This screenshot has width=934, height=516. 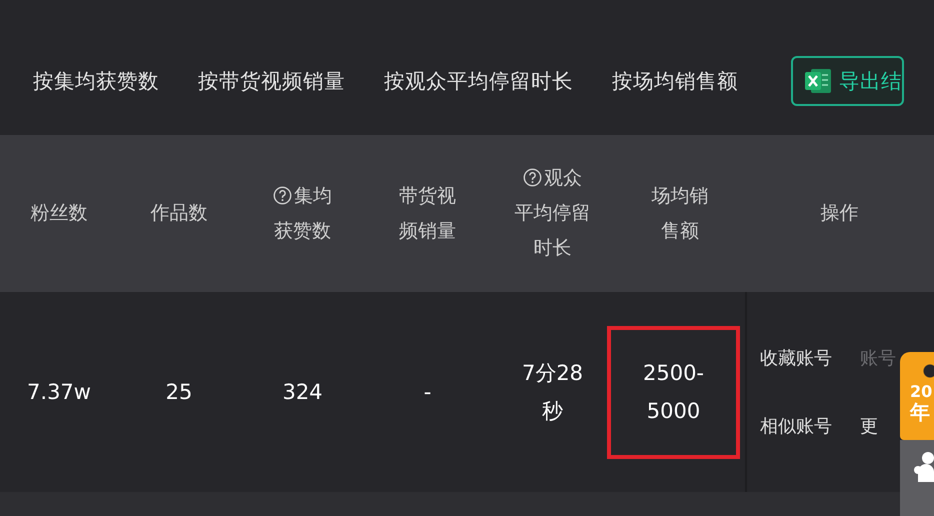 What do you see at coordinates (271, 80) in the screenshot?
I see `filter-tab: 按带货视频销量` at bounding box center [271, 80].